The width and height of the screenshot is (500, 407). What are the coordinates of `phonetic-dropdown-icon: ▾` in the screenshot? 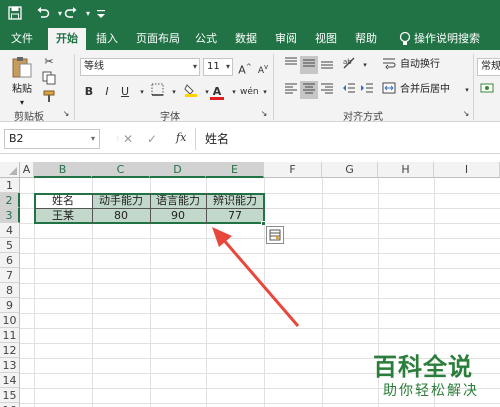 It's located at (265, 92).